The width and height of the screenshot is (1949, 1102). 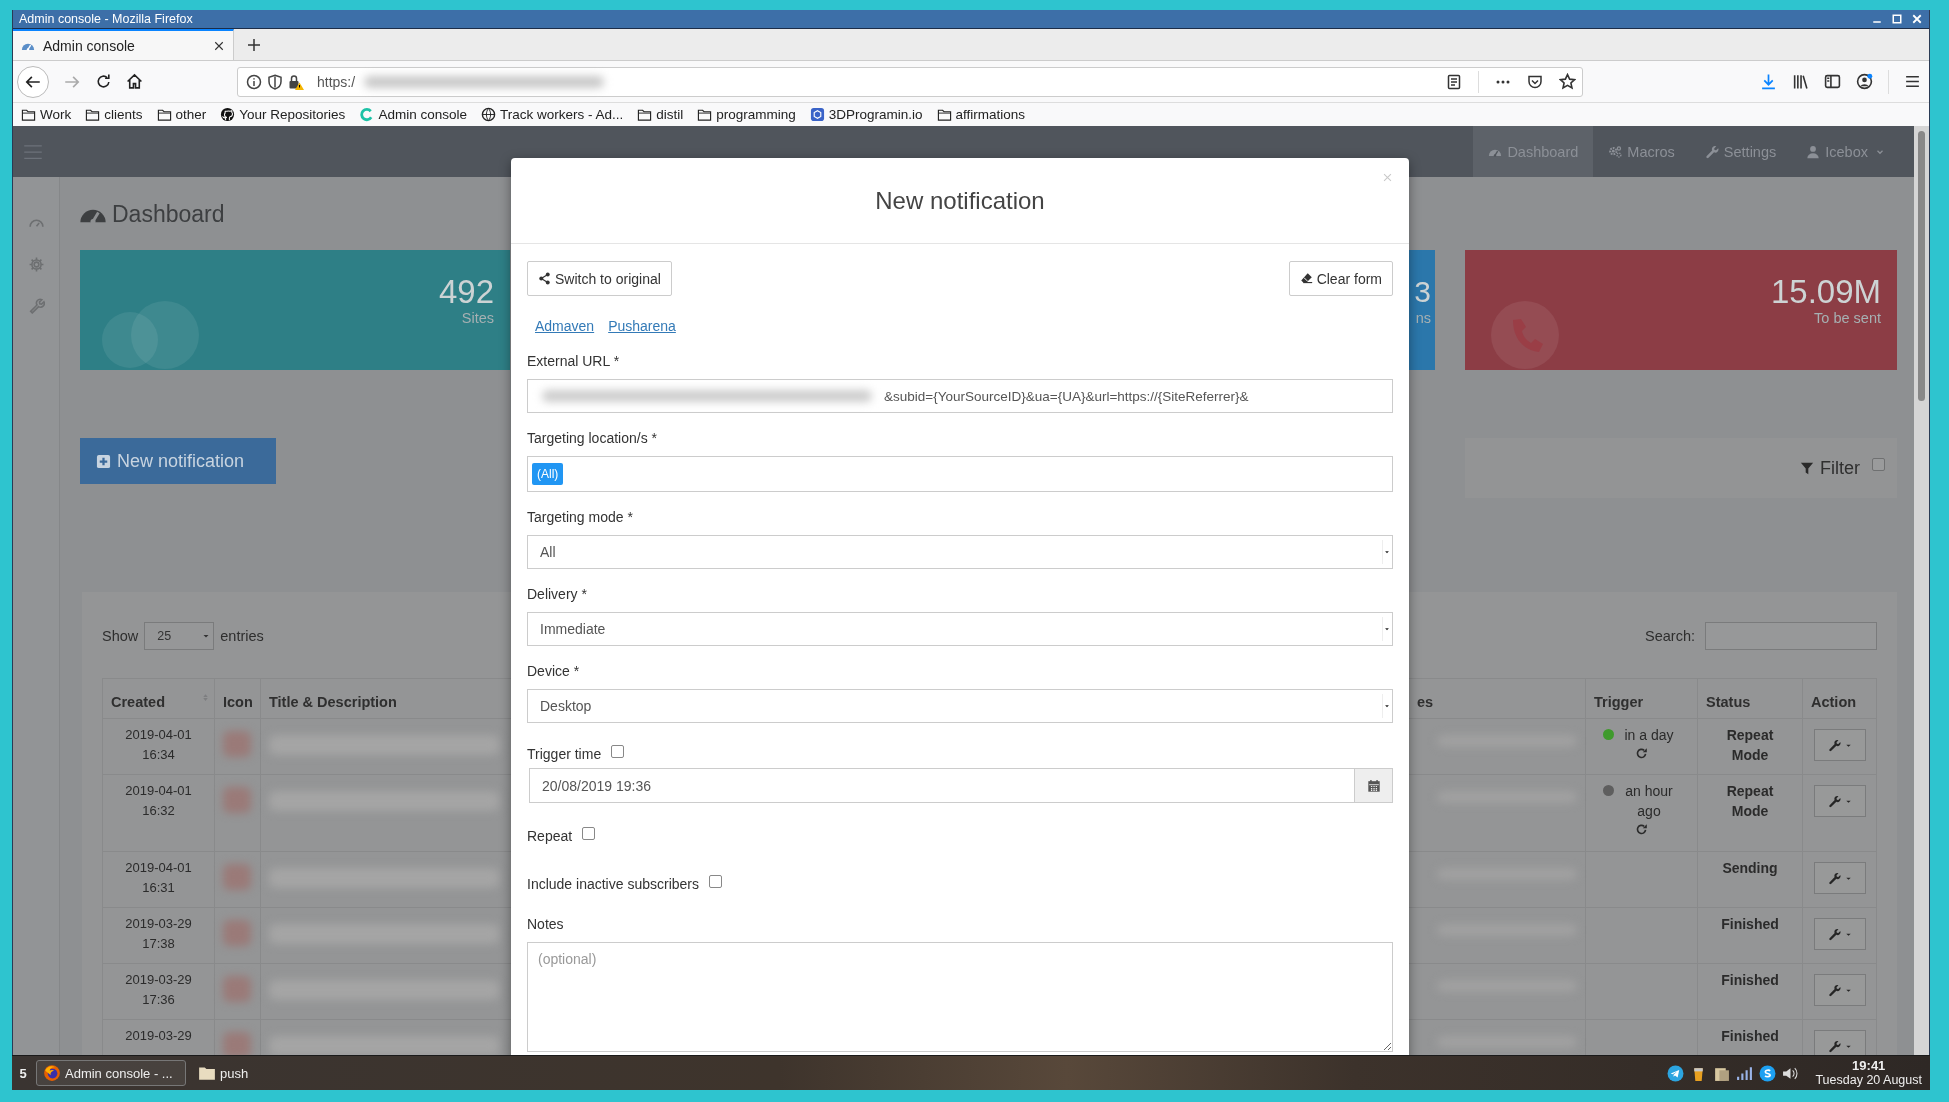 What do you see at coordinates (181, 114) in the screenshot?
I see `bookmark: other` at bounding box center [181, 114].